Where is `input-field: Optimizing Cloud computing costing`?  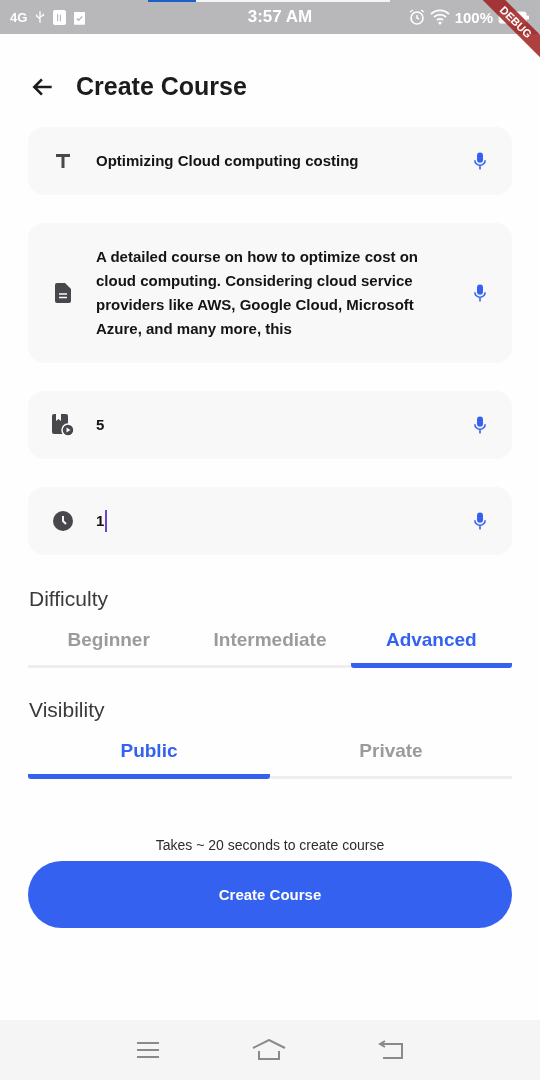
input-field: Optimizing Cloud computing costing is located at coordinates (270, 161).